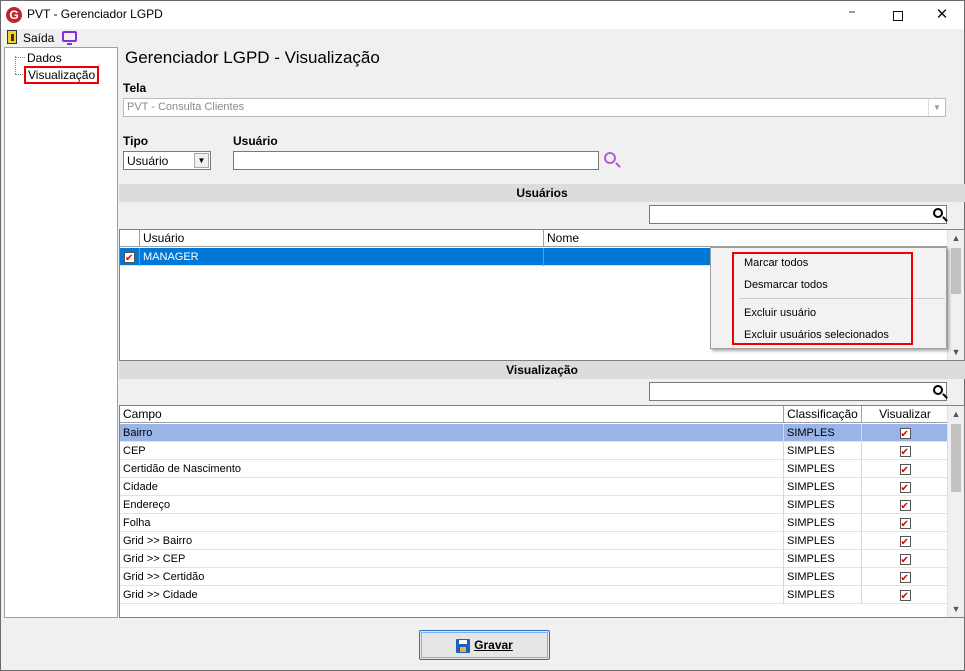 Image resolution: width=965 pixels, height=671 pixels. I want to click on tipo-select: Usuário ▼, so click(167, 160).